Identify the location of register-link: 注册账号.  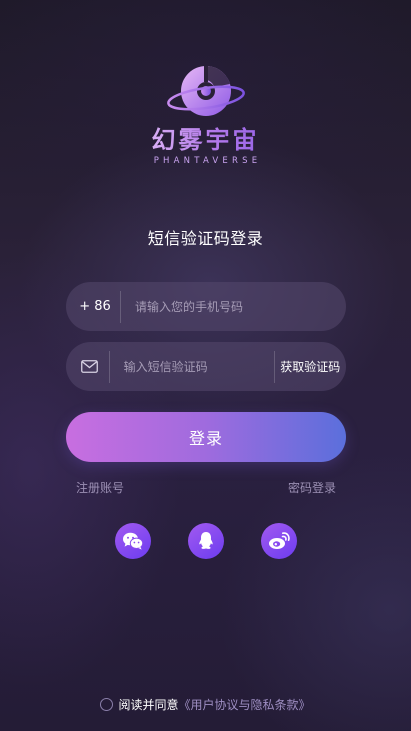
(100, 487).